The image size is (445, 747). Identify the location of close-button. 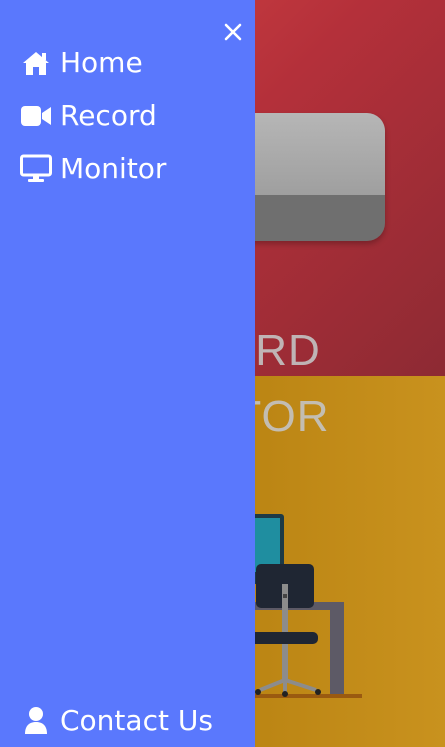
(233, 32).